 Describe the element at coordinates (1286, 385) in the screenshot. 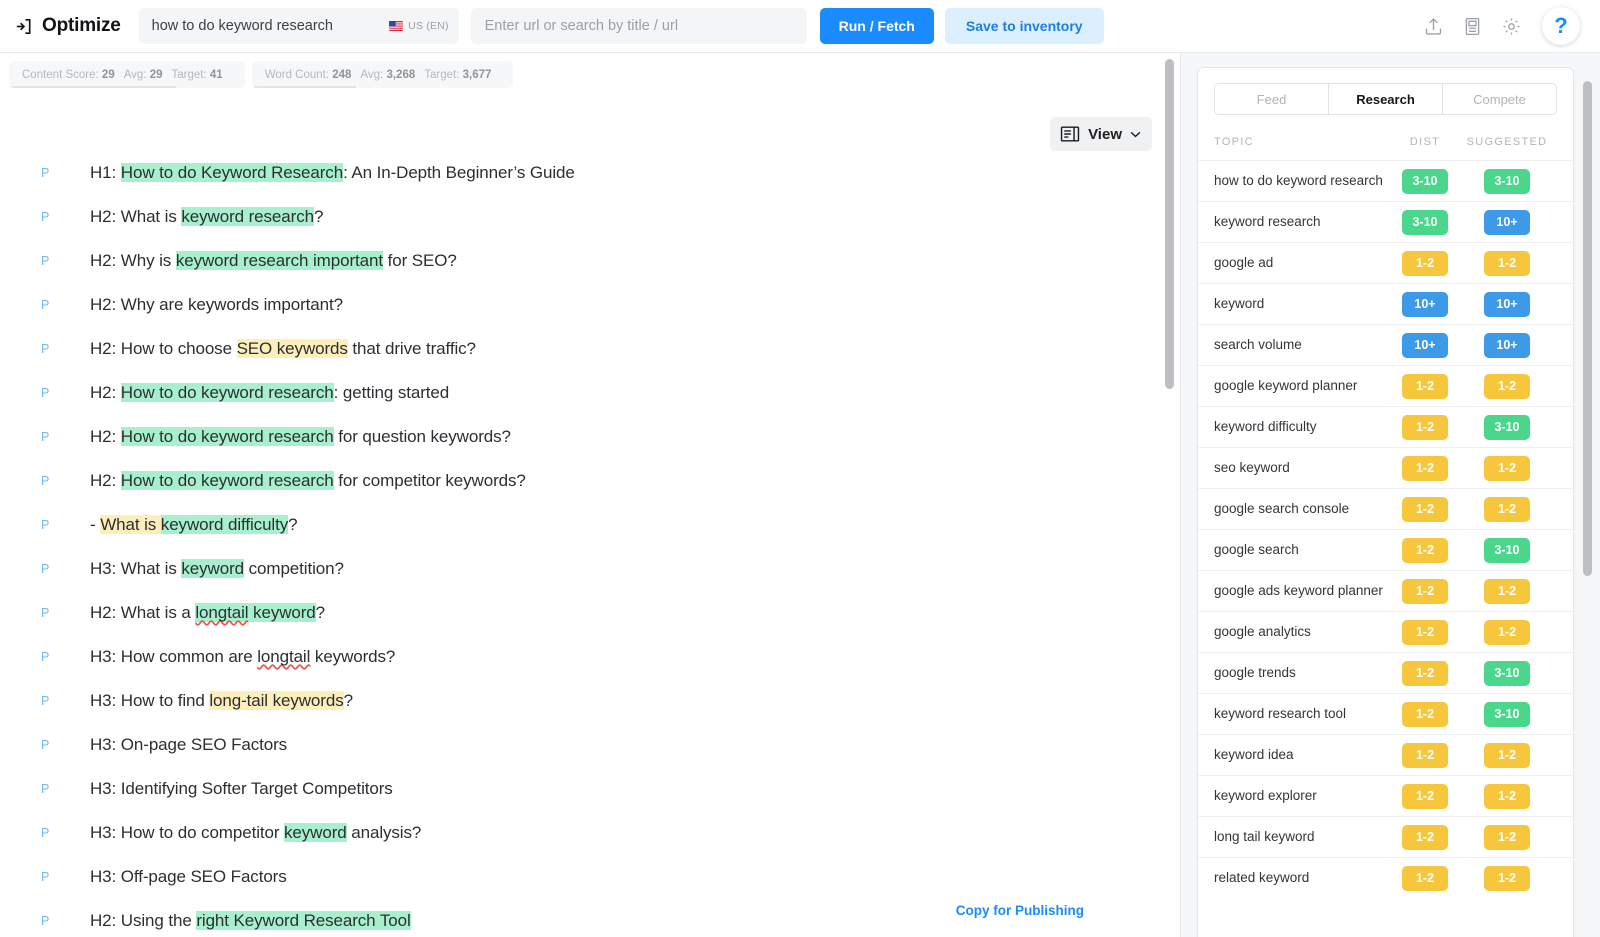

I see `topic-name: google keyword planner` at that location.